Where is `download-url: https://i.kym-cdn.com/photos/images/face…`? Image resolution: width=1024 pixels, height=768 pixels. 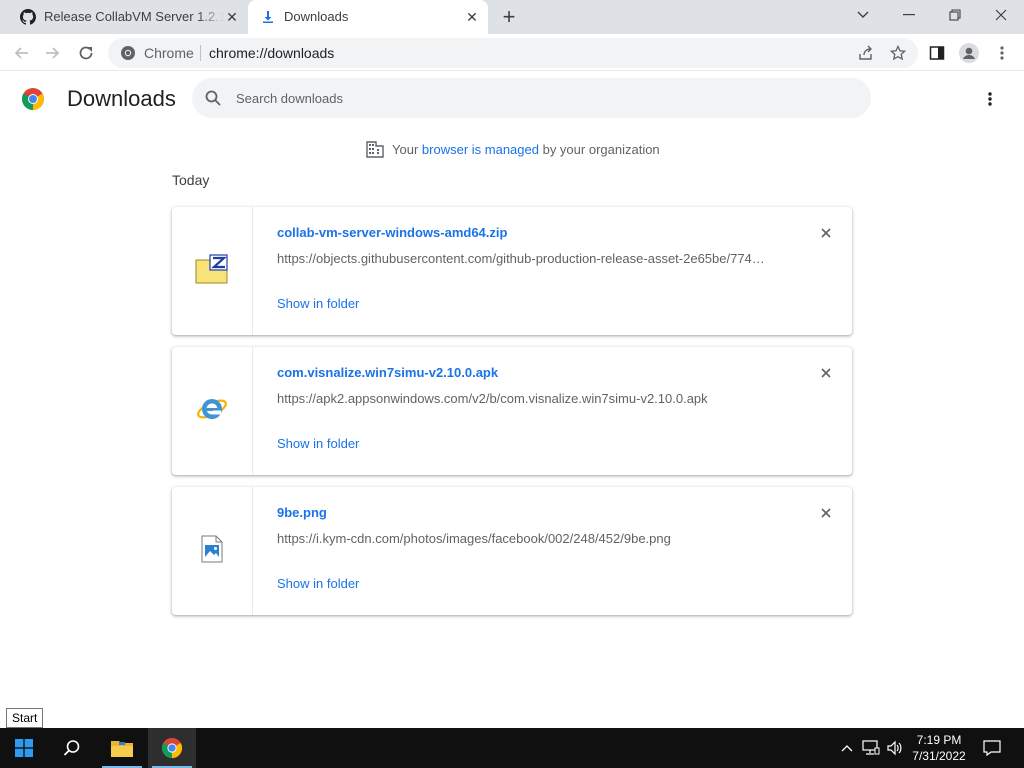 download-url: https://i.kym-cdn.com/photos/images/face… is located at coordinates (527, 538).